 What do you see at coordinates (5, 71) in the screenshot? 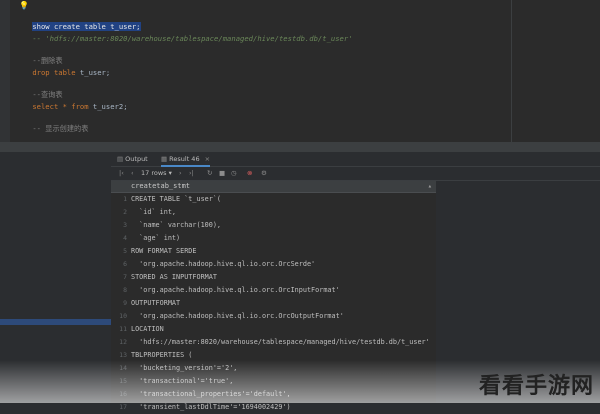
I see `editor-gutter` at bounding box center [5, 71].